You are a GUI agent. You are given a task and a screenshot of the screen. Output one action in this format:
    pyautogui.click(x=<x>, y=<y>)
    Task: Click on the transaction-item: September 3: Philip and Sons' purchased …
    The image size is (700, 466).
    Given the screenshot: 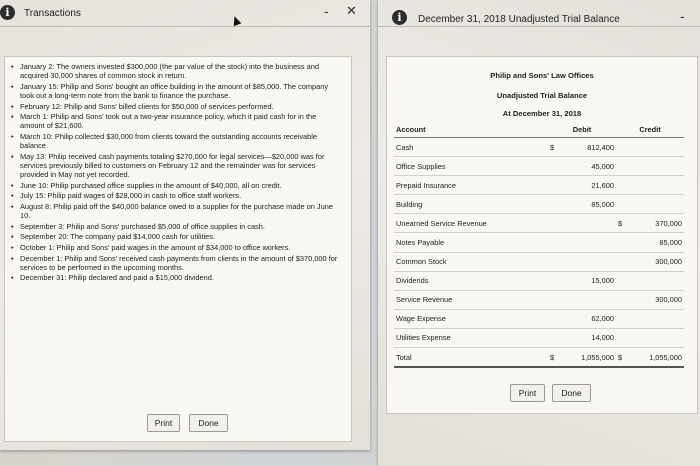 What is the action you would take?
    pyautogui.click(x=176, y=226)
    